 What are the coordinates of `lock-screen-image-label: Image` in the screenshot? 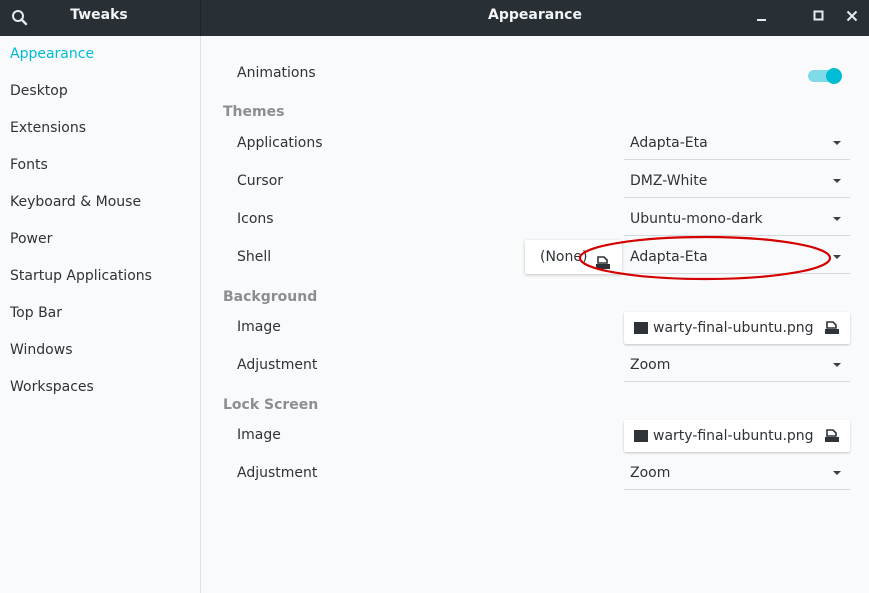 It's located at (259, 435).